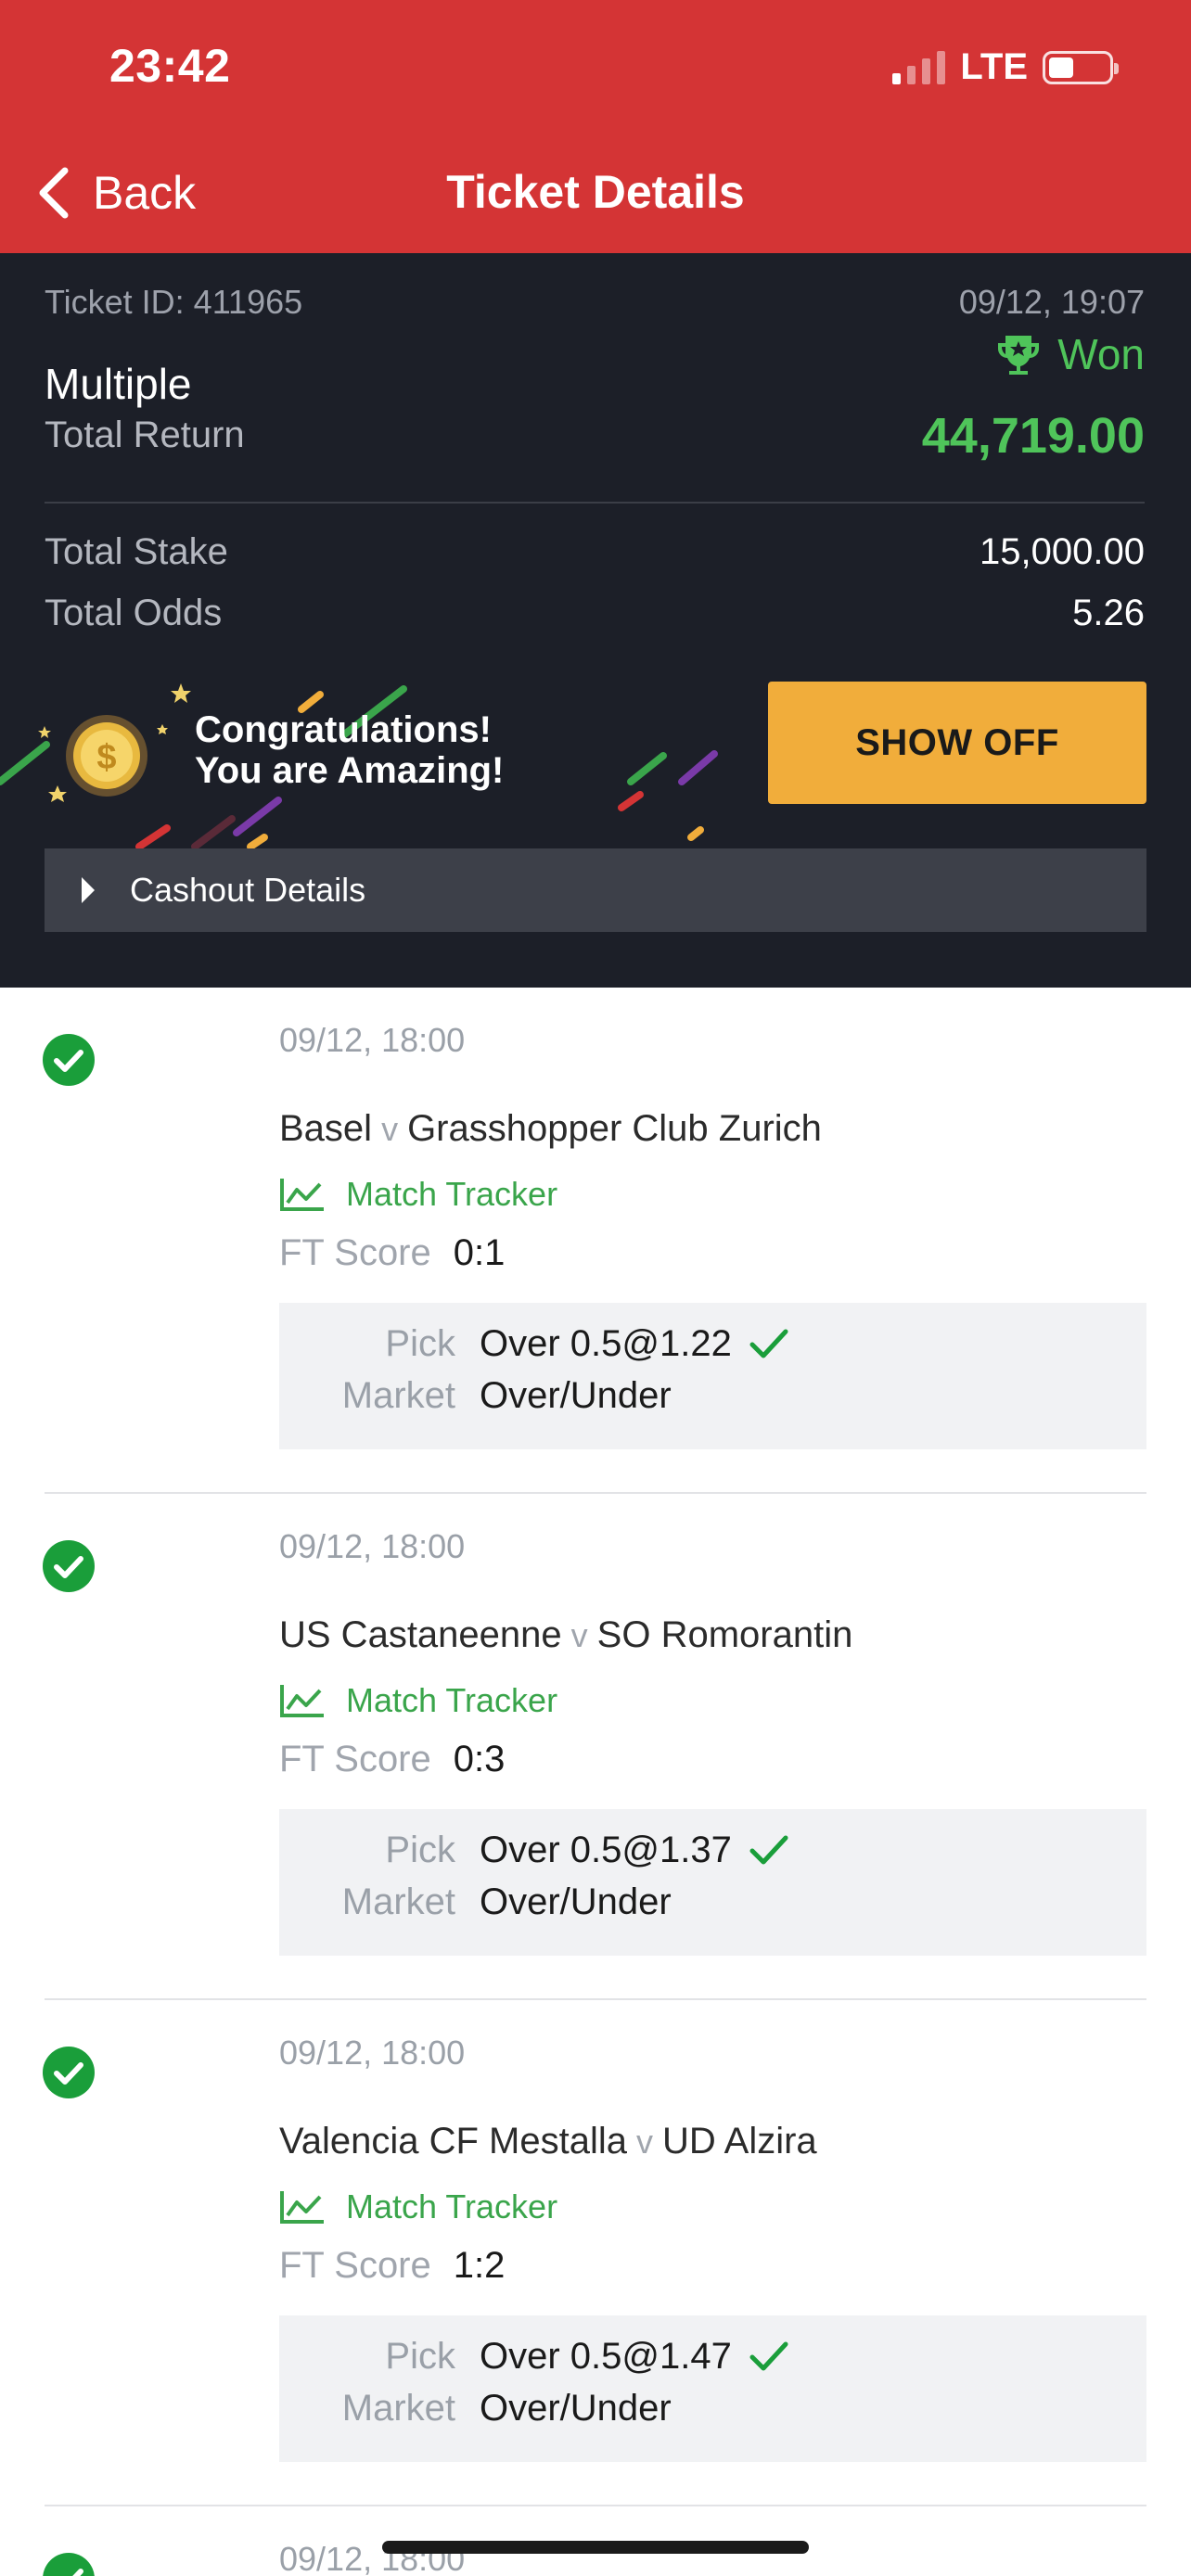  What do you see at coordinates (712, 1882) in the screenshot?
I see `pick-details: Pick Over 0.5@1.37 Market Over/Under` at bounding box center [712, 1882].